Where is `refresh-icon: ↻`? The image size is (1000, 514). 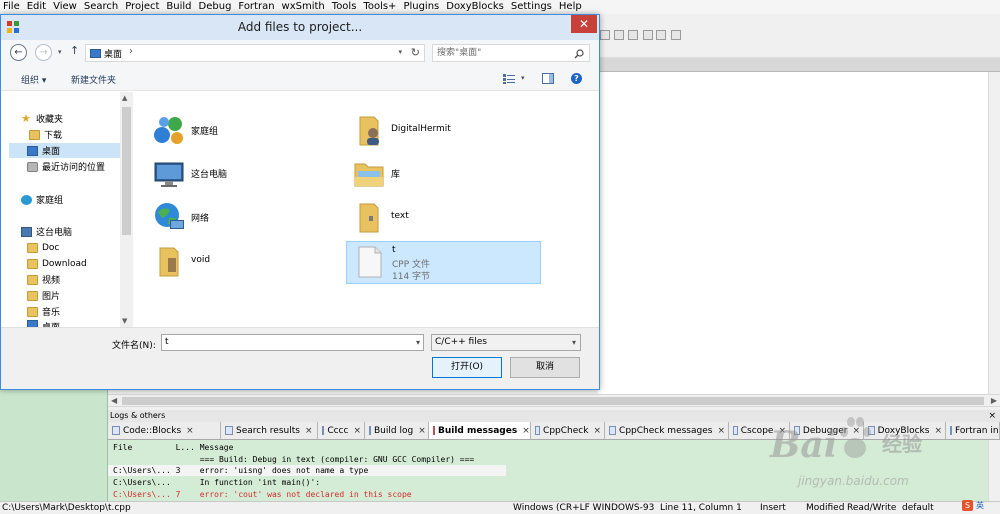
refresh-icon: ↻ is located at coordinates (415, 52).